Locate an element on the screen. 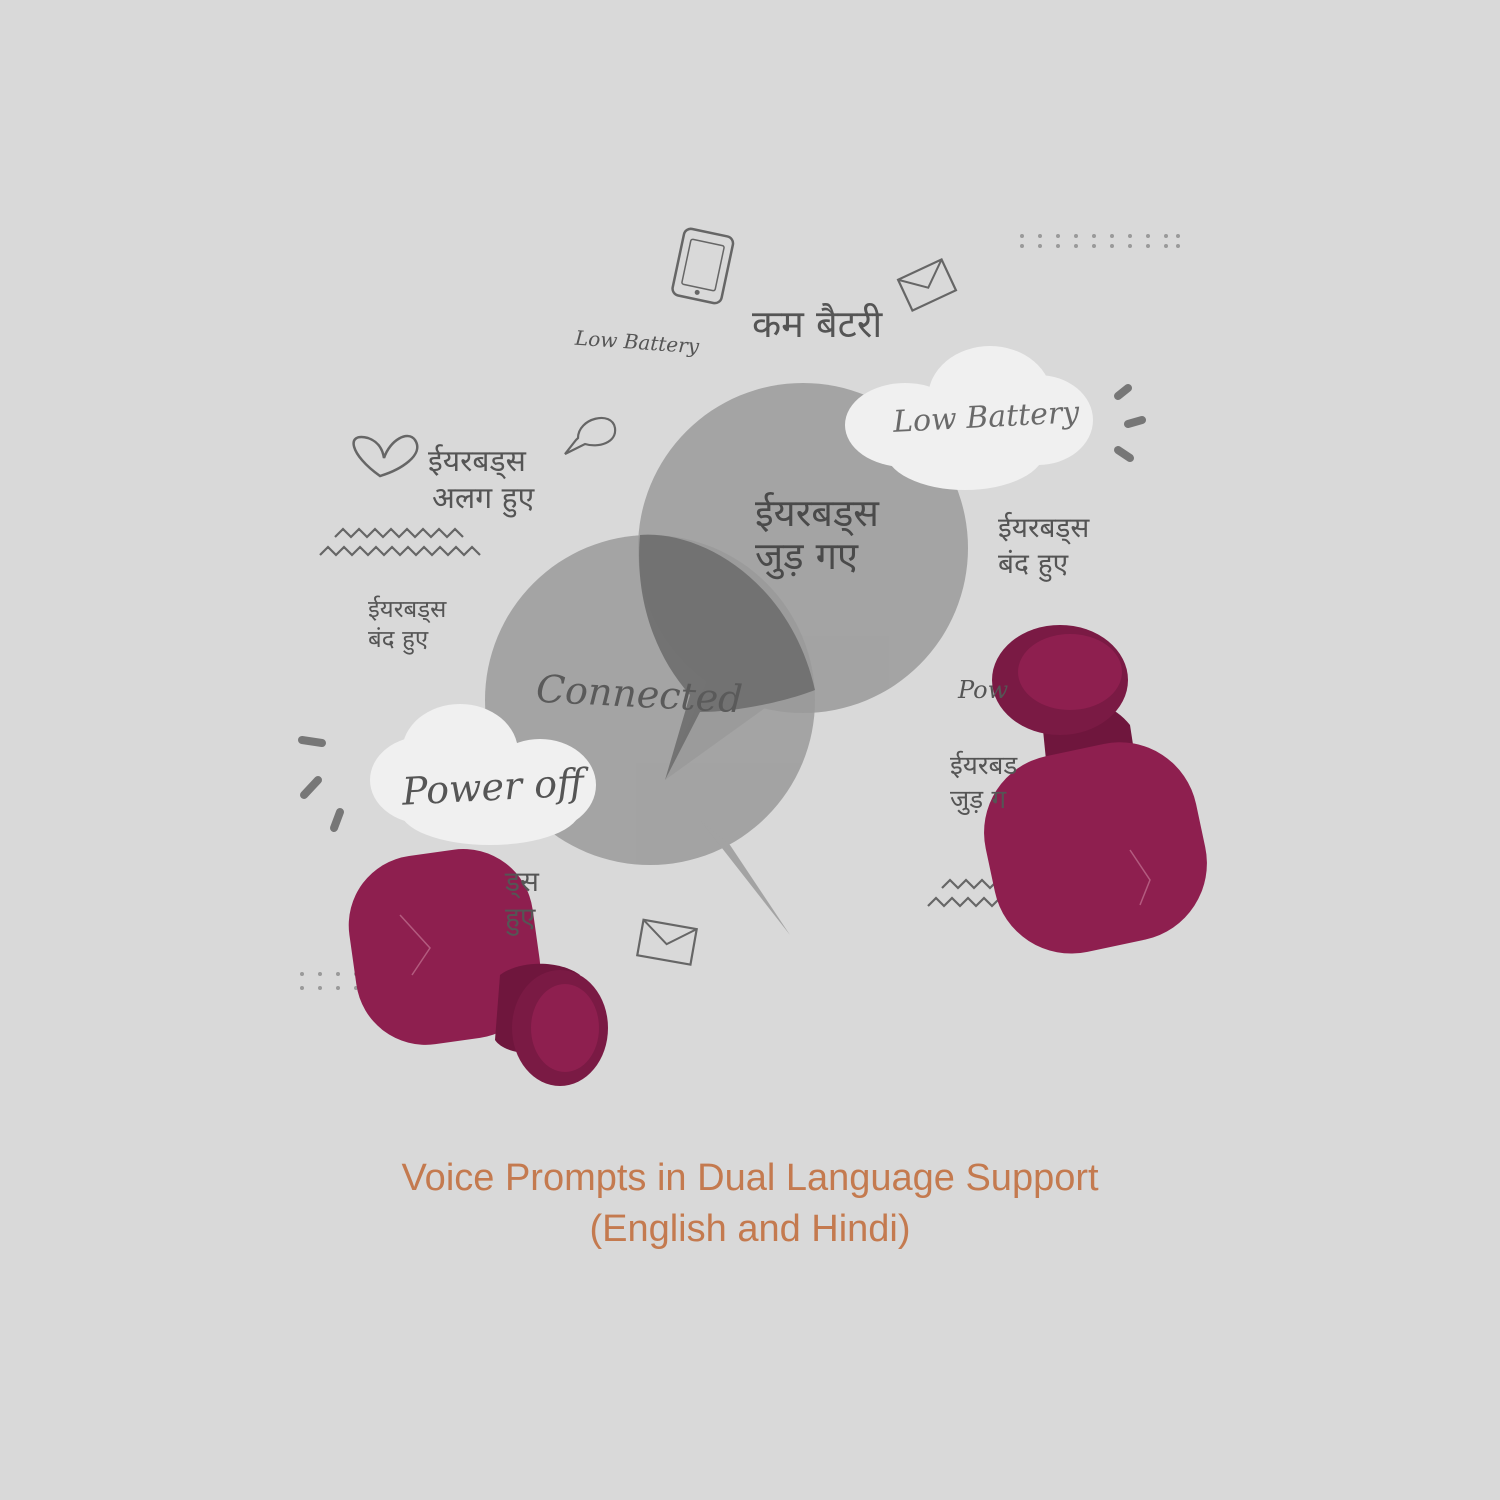  zigzag-left is located at coordinates (400, 542).